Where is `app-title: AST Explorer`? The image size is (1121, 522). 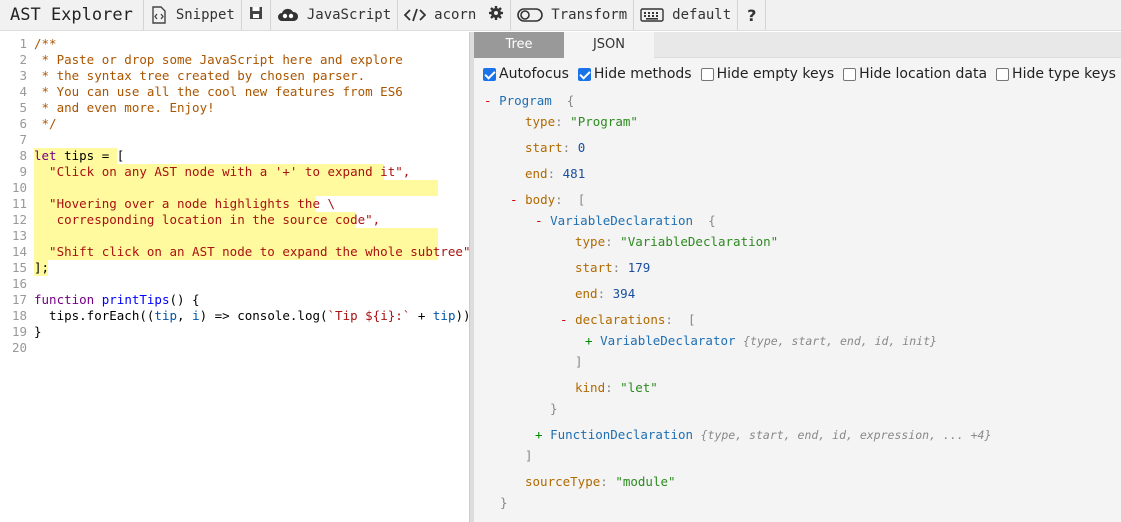
app-title: AST Explorer is located at coordinates (72, 15).